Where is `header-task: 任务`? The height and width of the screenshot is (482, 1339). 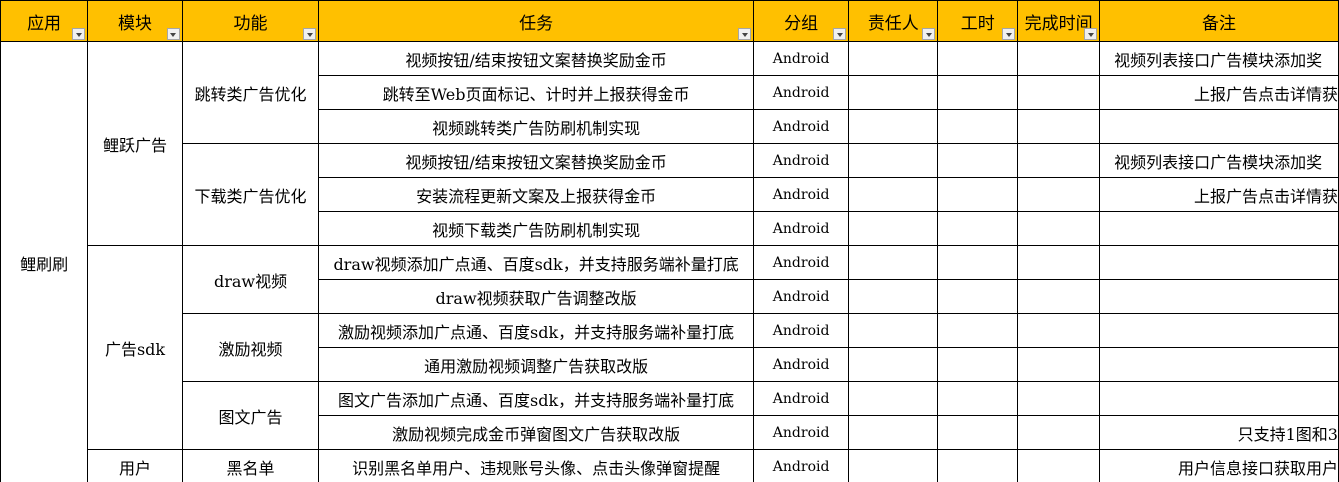 header-task: 任务 is located at coordinates (536, 21).